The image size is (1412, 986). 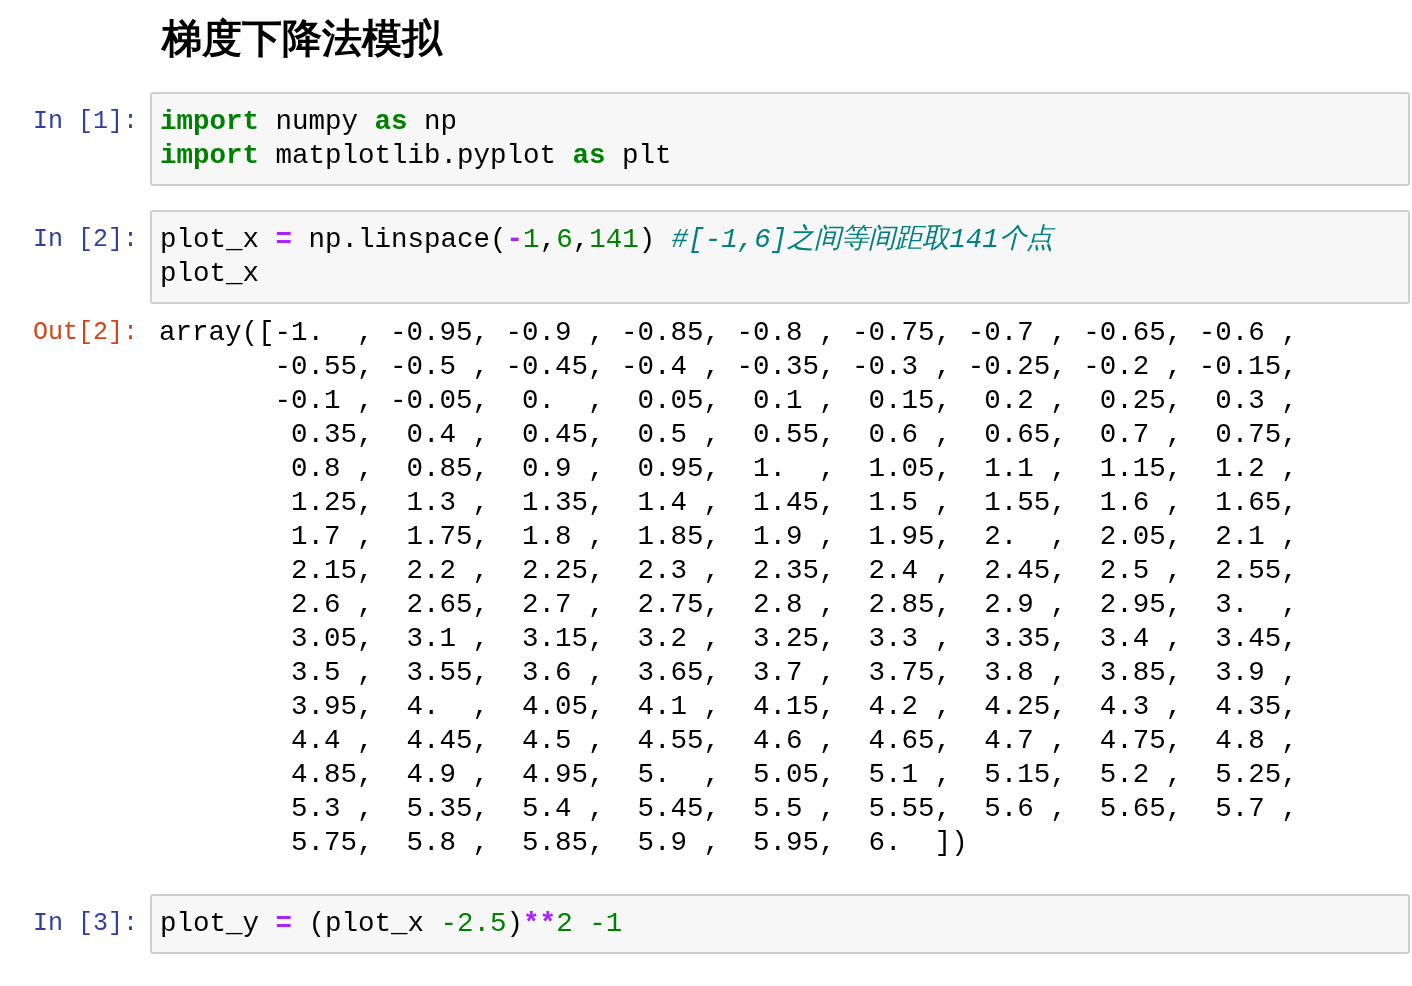 I want to click on output-line: array([-1. , -0.95, -0.9 , -0.85, -0.8 , -0.75, -0.7 , -0.65, -0.6 ,, so click(x=728, y=333).